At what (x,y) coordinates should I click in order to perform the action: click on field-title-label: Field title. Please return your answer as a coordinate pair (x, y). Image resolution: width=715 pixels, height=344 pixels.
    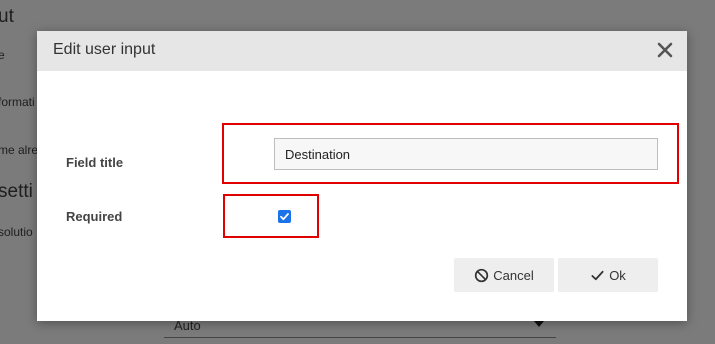
    Looking at the image, I should click on (95, 162).